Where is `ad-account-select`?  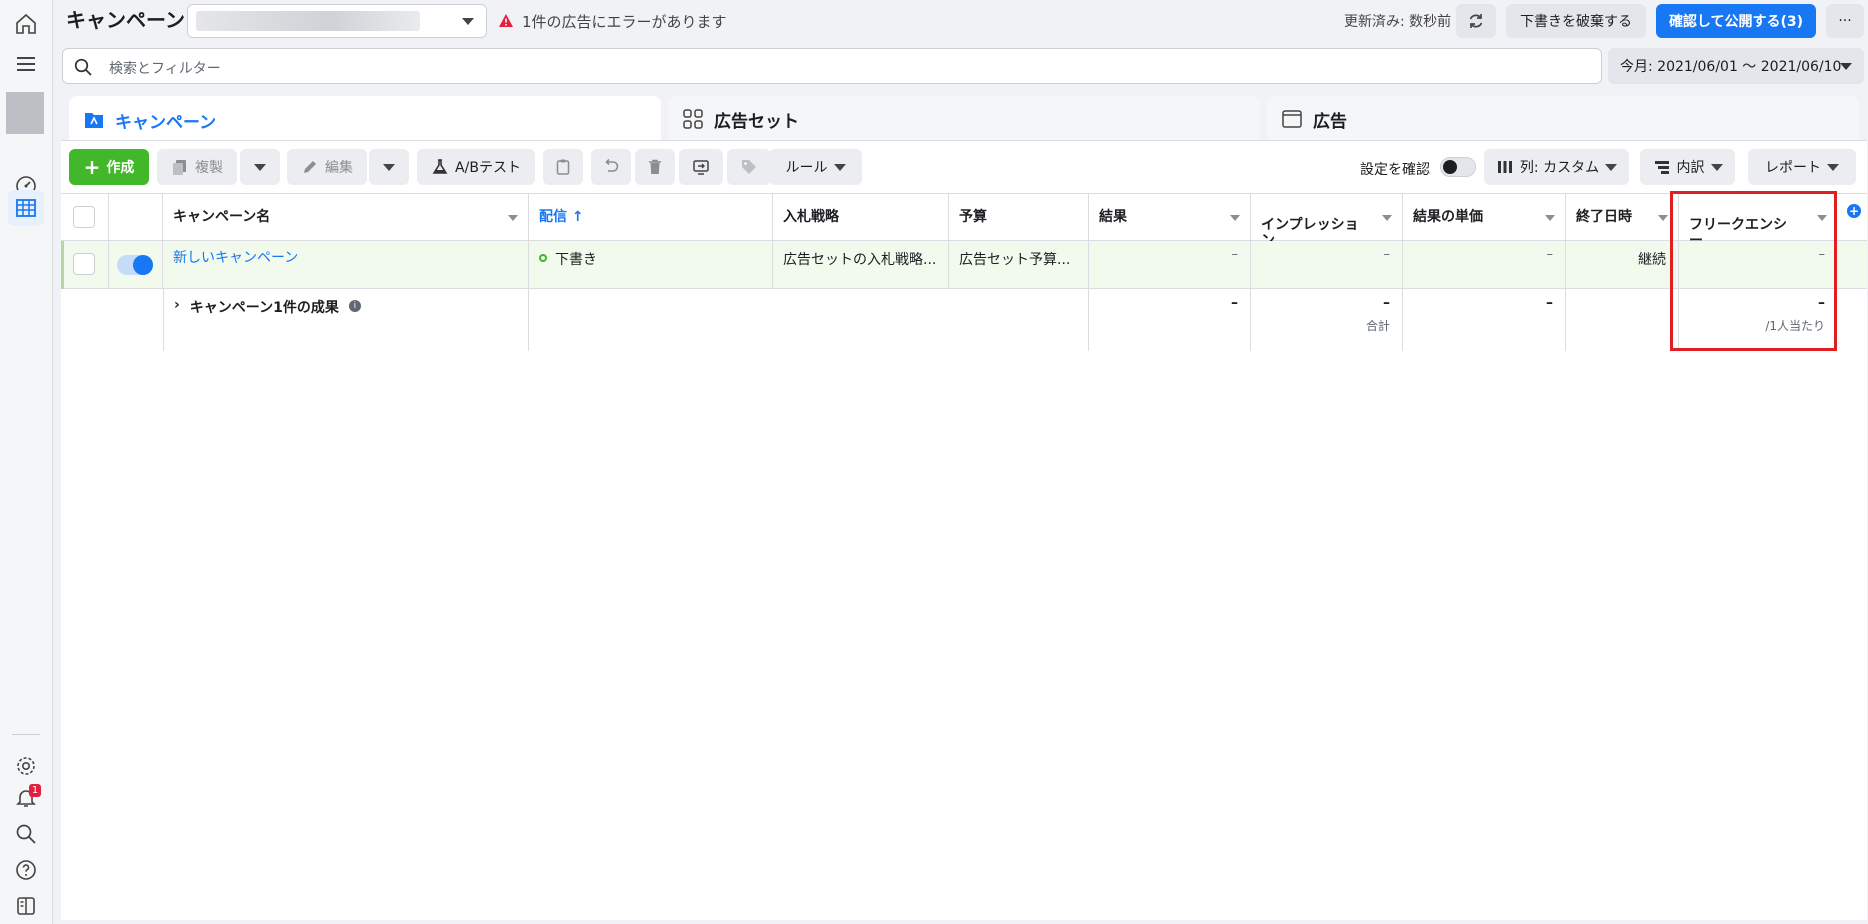
ad-account-select is located at coordinates (337, 21).